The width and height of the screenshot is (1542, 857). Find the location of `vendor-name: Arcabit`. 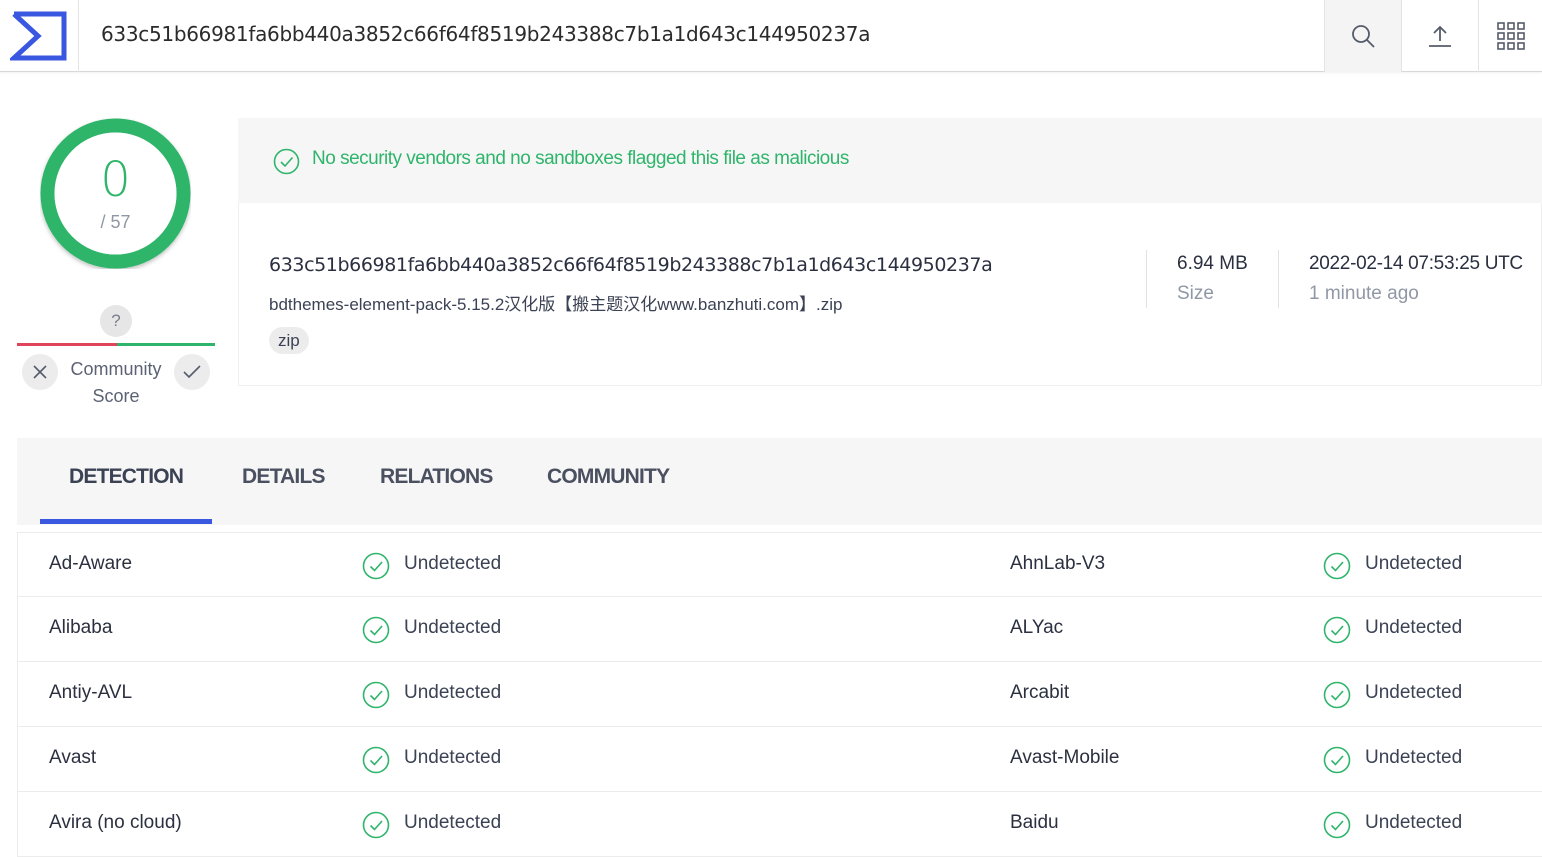

vendor-name: Arcabit is located at coordinates (1040, 692).